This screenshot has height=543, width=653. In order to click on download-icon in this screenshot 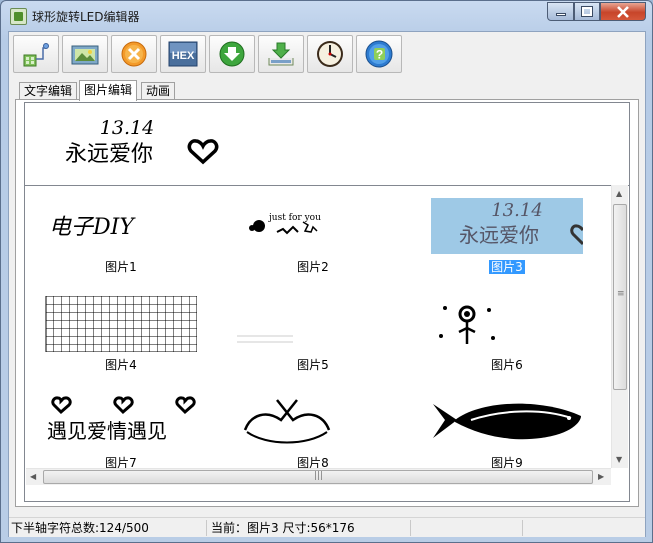, I will do `click(232, 54)`.